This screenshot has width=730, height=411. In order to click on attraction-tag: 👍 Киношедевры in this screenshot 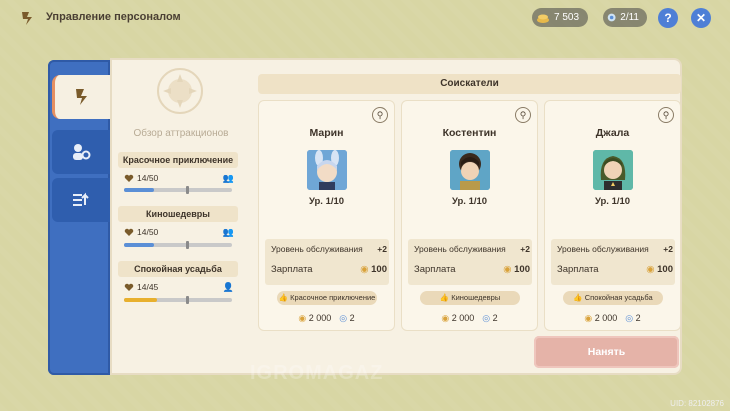, I will do `click(470, 298)`.